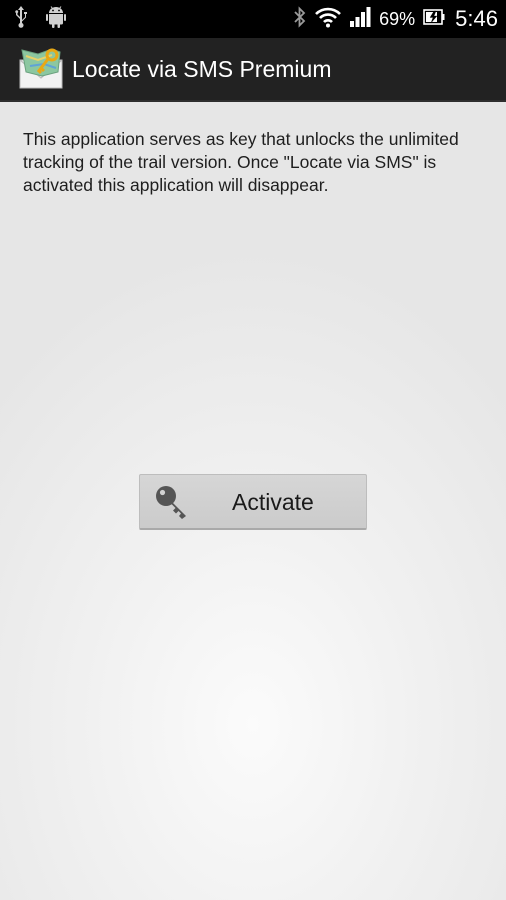  Describe the element at coordinates (360, 19) in the screenshot. I see `signal-icon` at that location.